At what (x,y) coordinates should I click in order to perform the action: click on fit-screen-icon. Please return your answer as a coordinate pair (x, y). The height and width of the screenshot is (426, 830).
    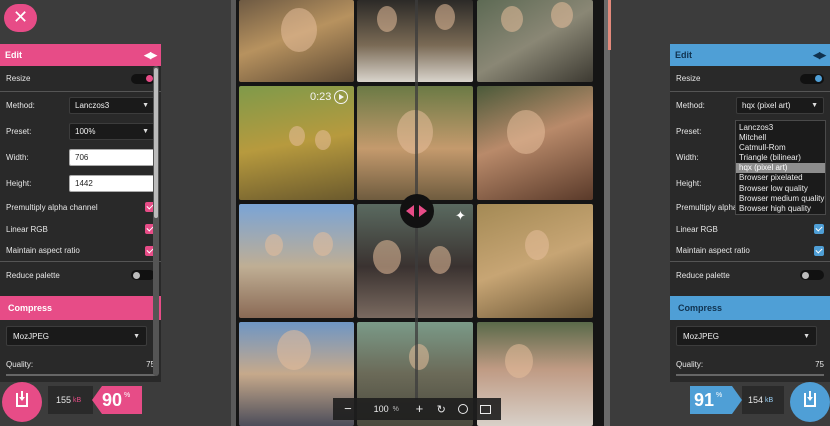
    Looking at the image, I should click on (485, 409).